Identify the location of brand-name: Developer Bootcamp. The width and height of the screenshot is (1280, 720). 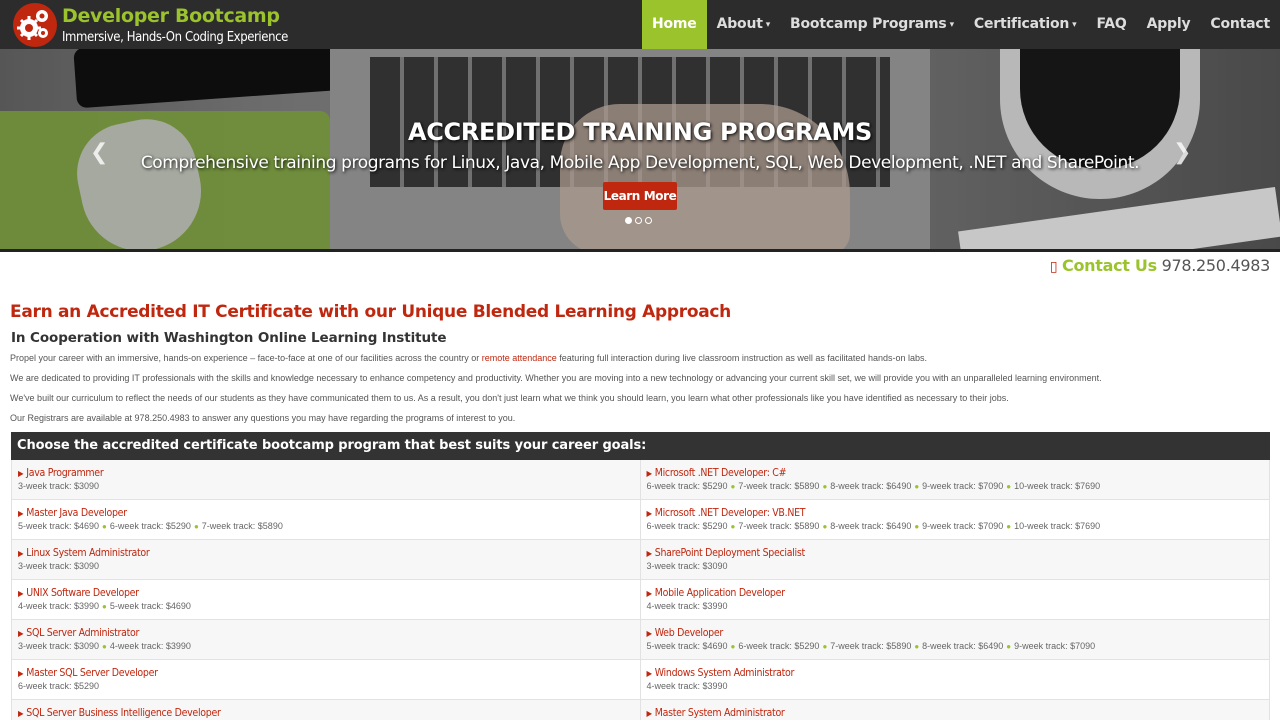
(171, 16).